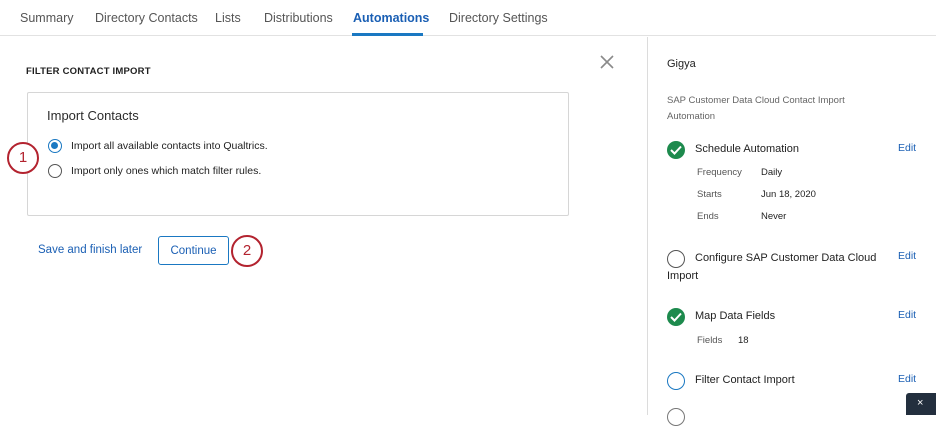 This screenshot has width=936, height=426. What do you see at coordinates (709, 194) in the screenshot?
I see `detail-key: Starts` at bounding box center [709, 194].